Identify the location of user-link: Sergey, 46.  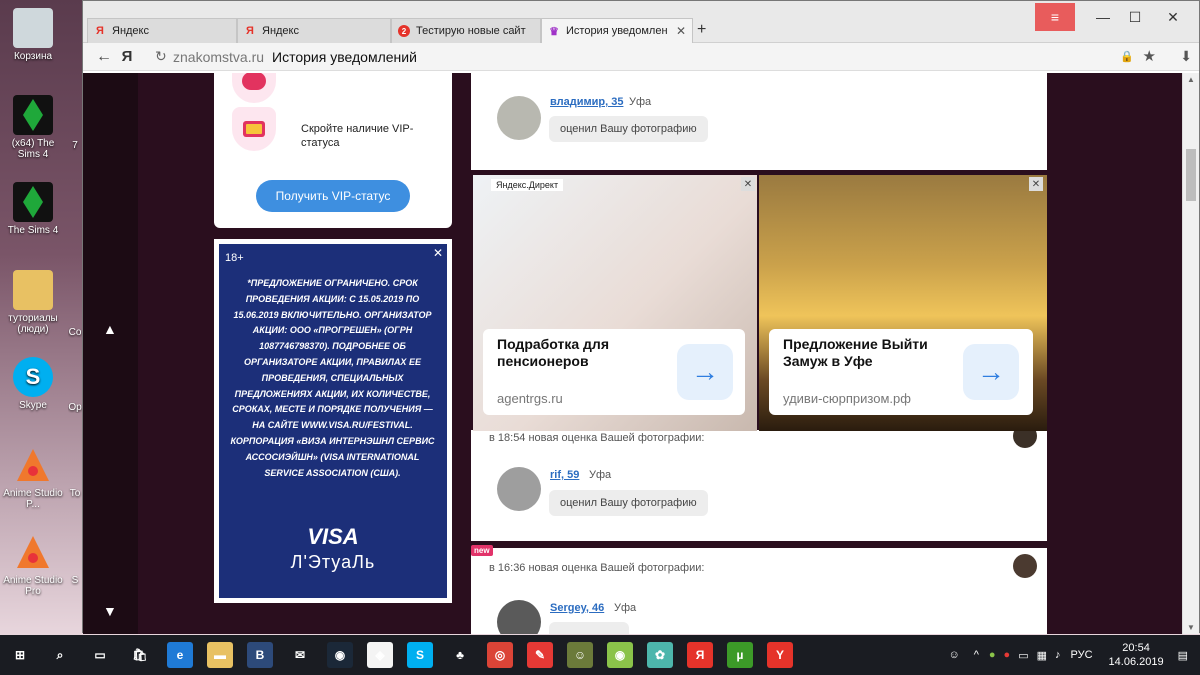
(577, 608).